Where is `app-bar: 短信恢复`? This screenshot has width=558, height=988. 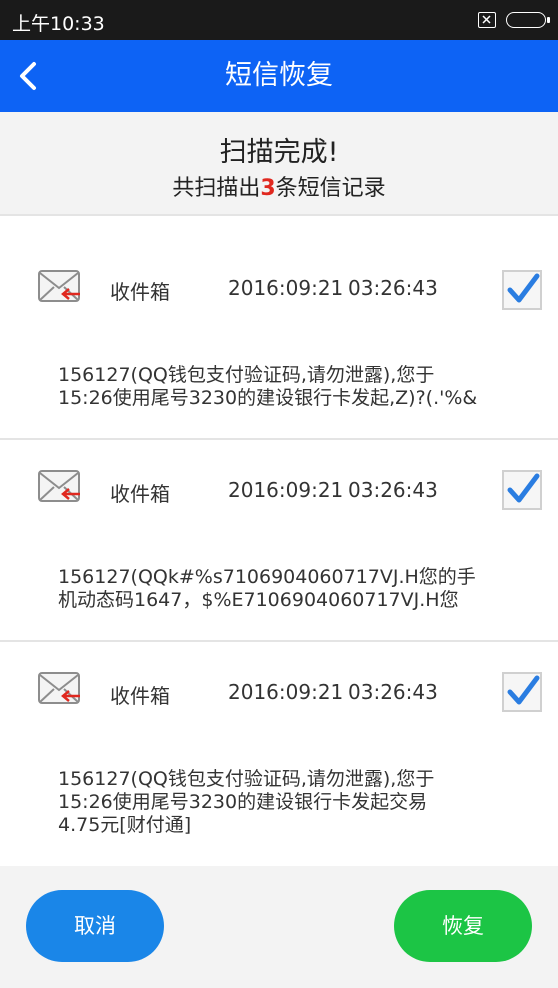 app-bar: 短信恢复 is located at coordinates (279, 76).